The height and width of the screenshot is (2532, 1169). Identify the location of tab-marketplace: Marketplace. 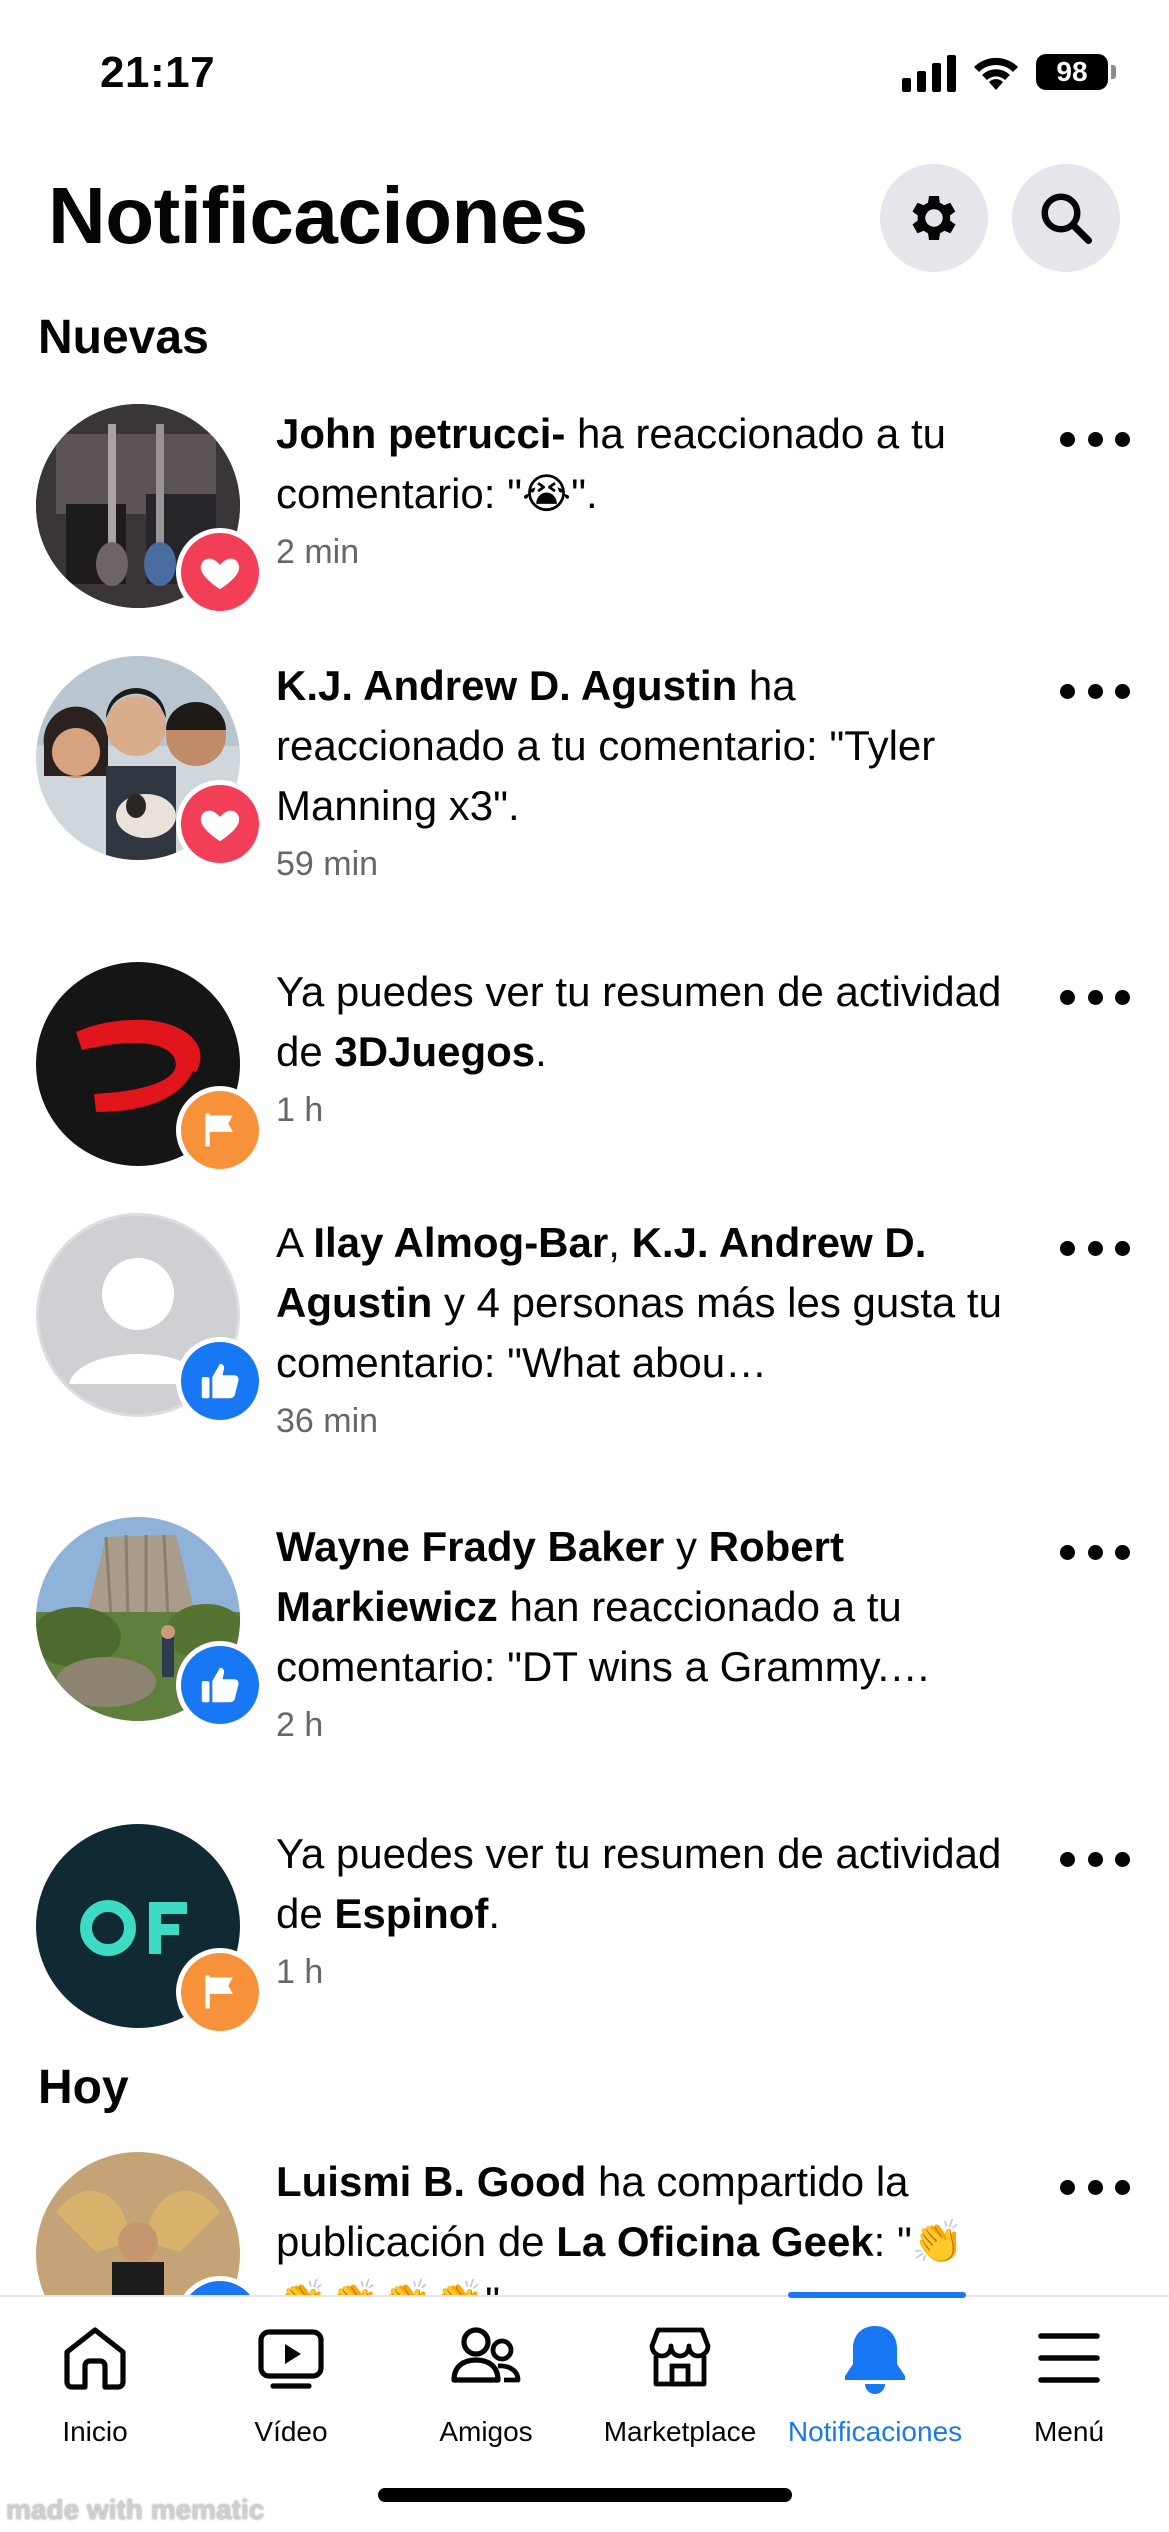
(680, 2383).